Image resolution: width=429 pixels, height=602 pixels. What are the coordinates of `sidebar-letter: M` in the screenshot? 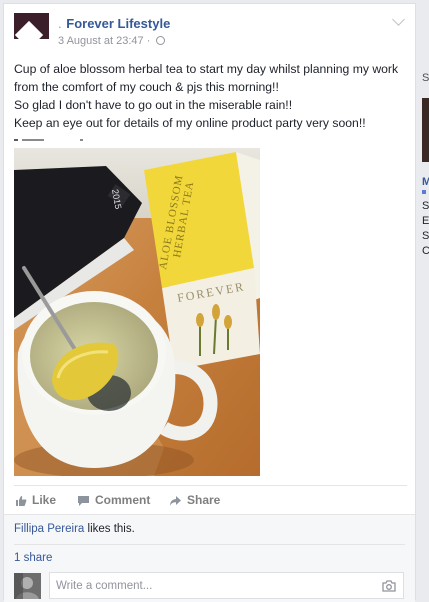 It's located at (425, 182).